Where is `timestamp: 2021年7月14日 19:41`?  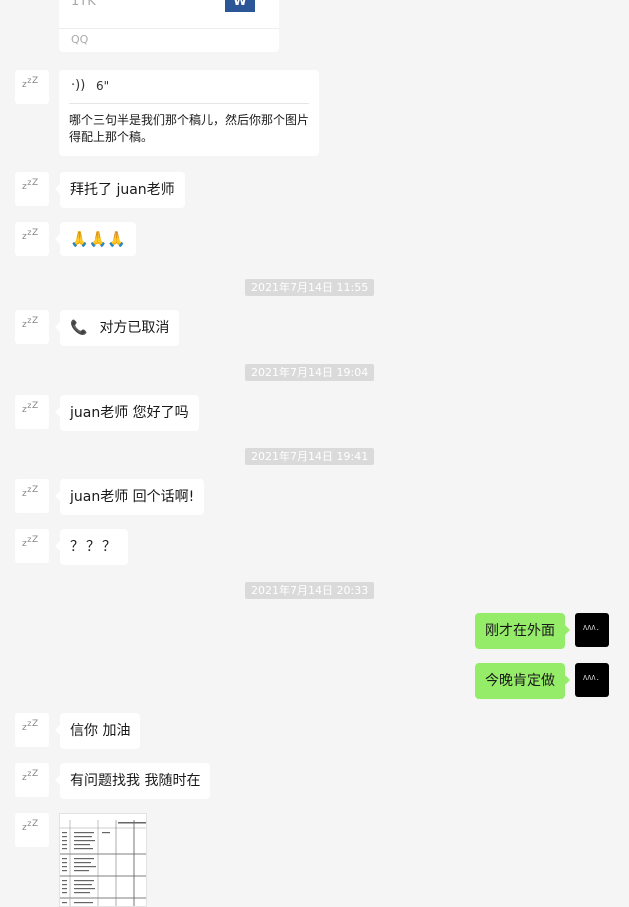
timestamp: 2021年7月14日 19:41 is located at coordinates (310, 456).